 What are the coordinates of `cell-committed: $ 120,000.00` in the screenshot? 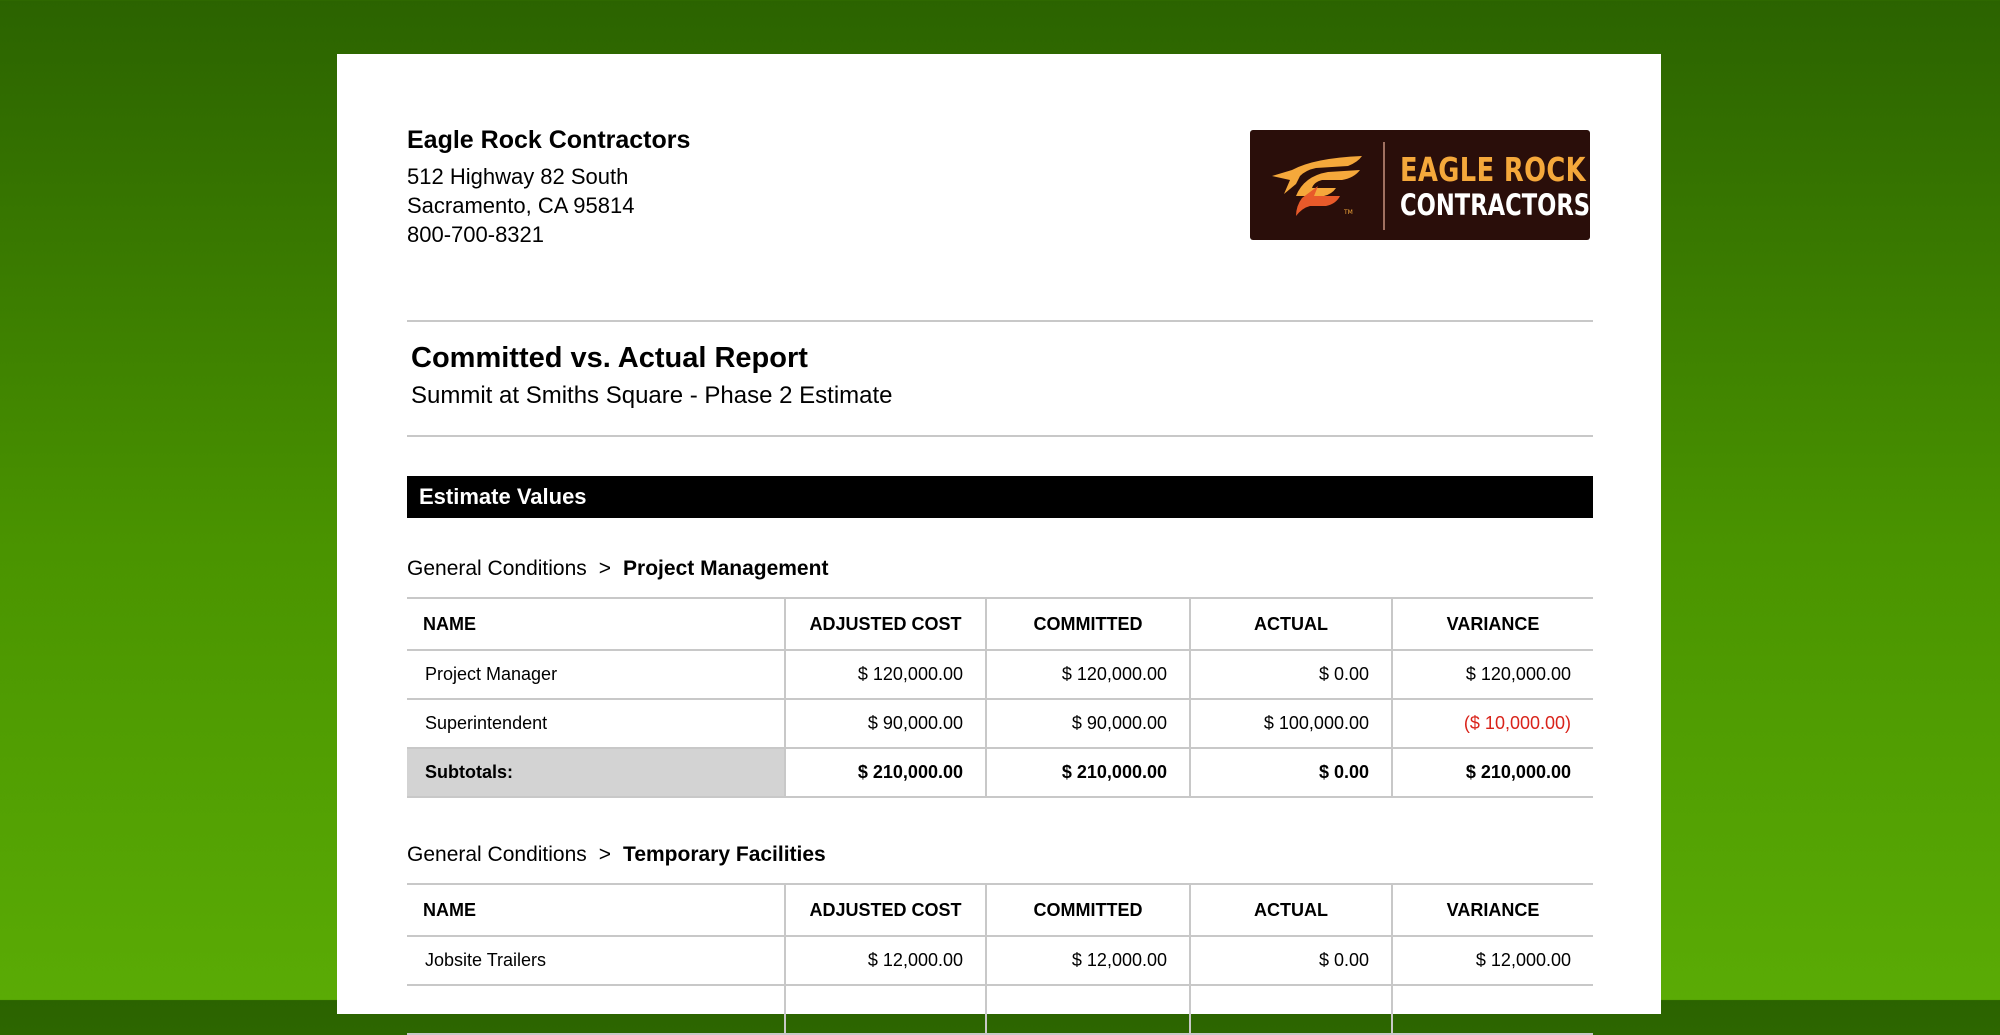 It's located at (1088, 674).